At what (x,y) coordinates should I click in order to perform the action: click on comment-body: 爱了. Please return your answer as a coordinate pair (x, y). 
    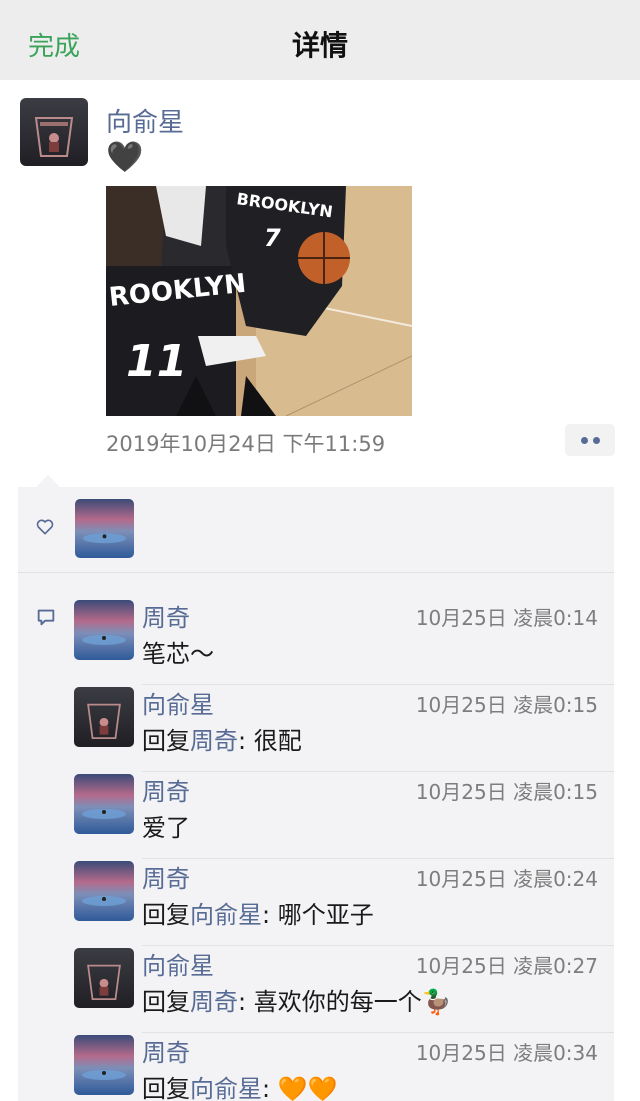
    Looking at the image, I should click on (166, 828).